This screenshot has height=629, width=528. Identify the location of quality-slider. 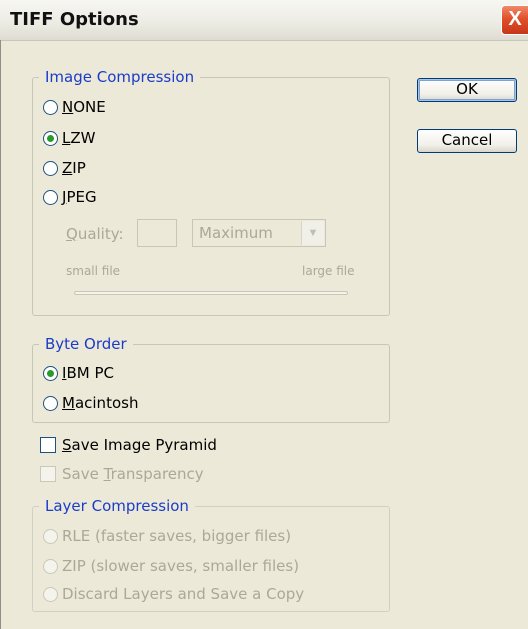
(211, 293).